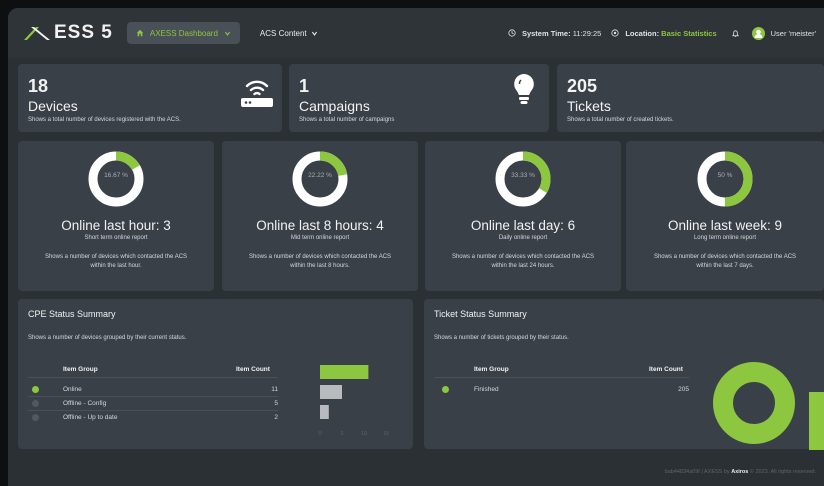 The image size is (824, 486). I want to click on online-subtitle: Long term online report, so click(725, 238).